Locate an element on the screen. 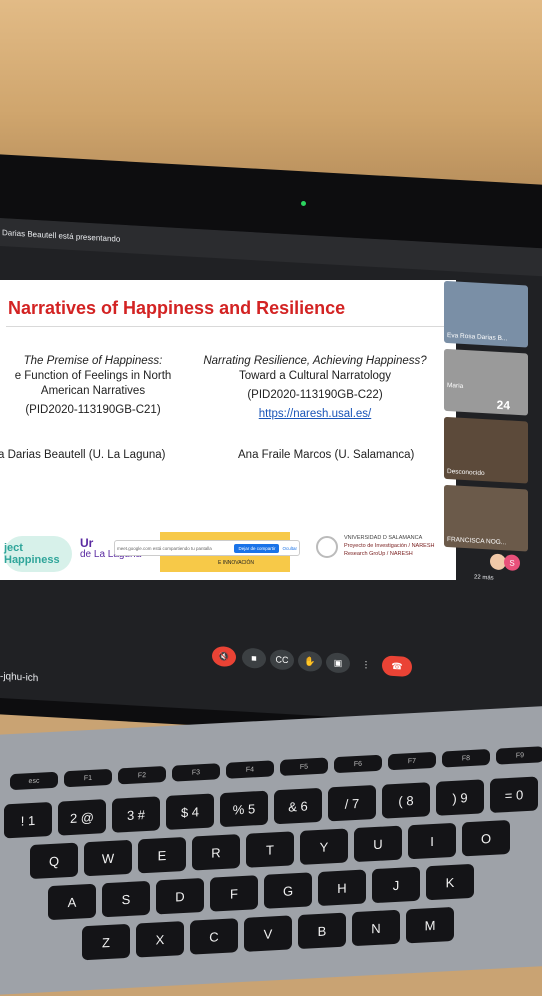  participant-name: Maria is located at coordinates (455, 385).